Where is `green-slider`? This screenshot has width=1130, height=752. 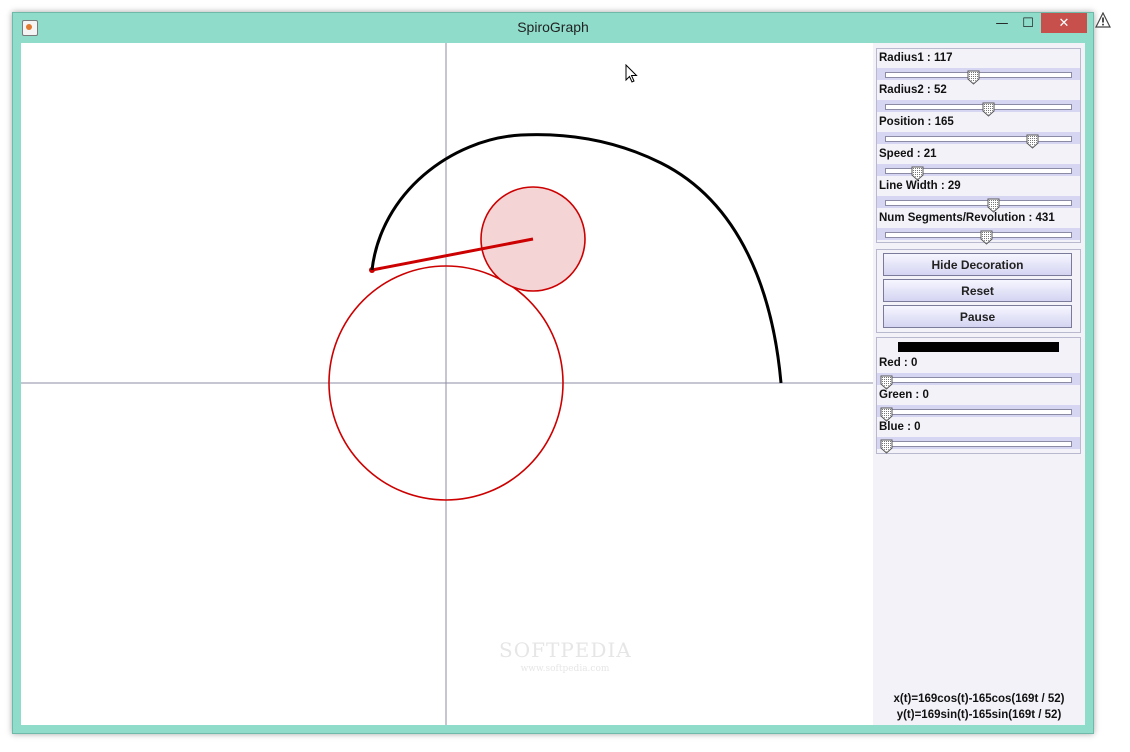
green-slider is located at coordinates (978, 413).